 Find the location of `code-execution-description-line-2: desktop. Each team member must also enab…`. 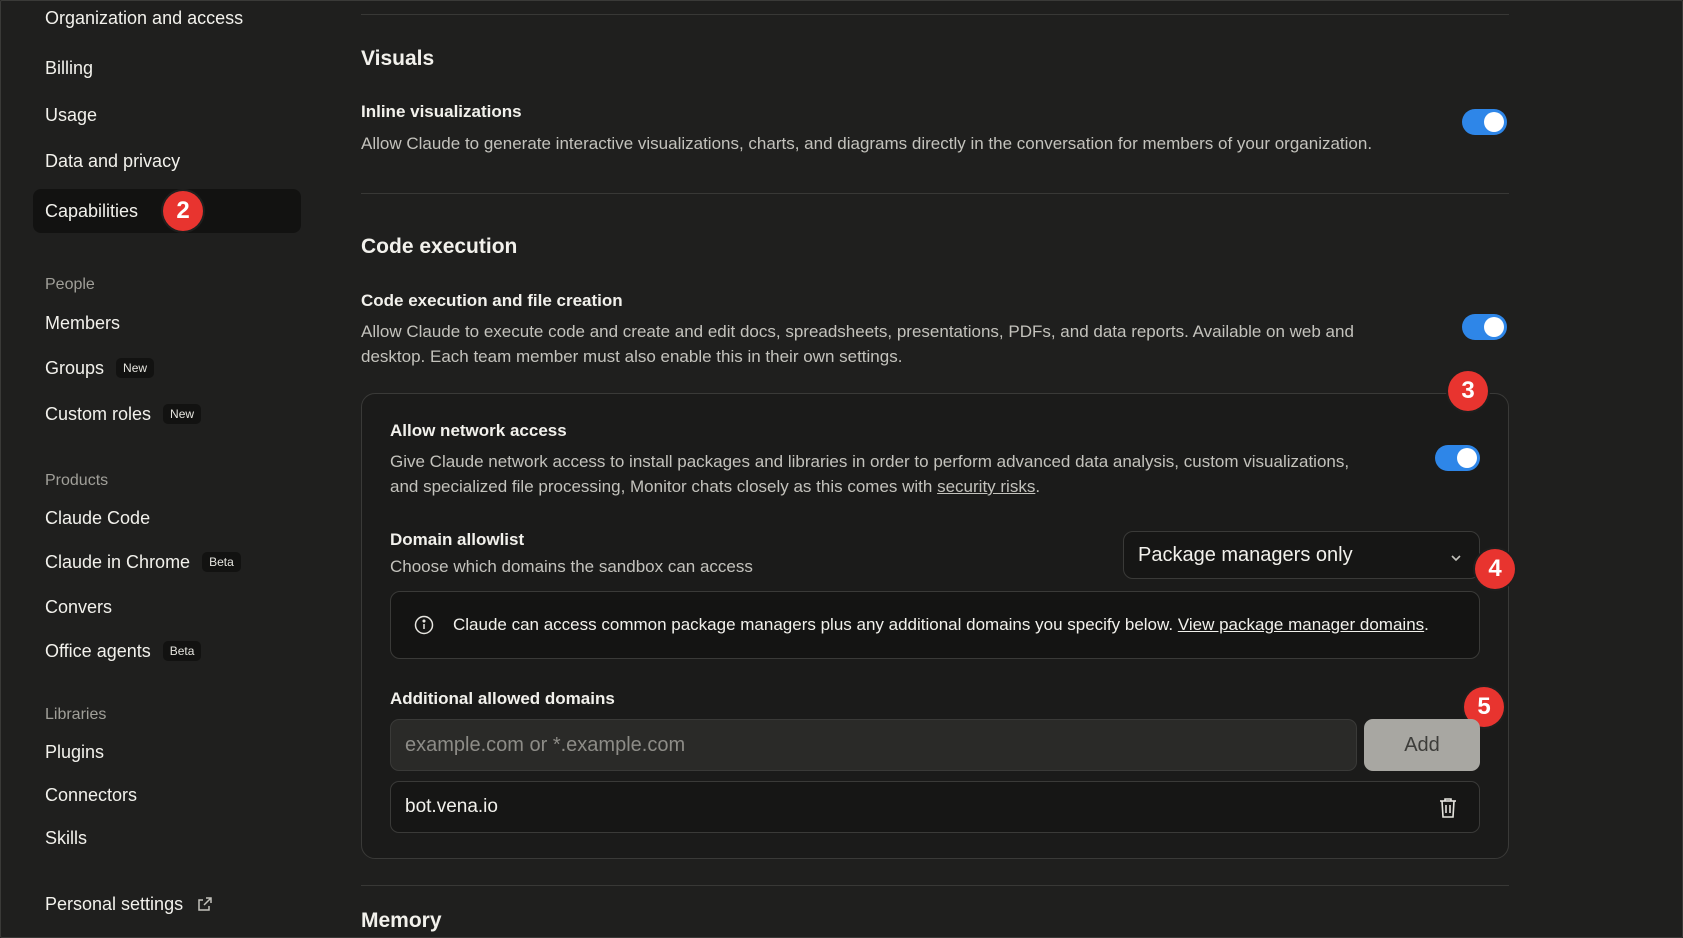

code-execution-description-line-2: desktop. Each team member must also enab… is located at coordinates (632, 356).